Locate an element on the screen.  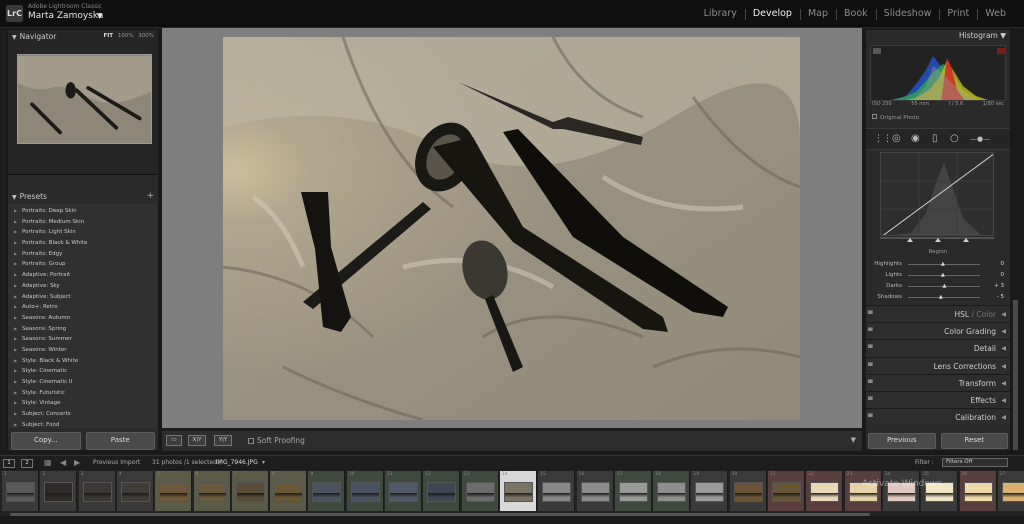
filmstrip-thumbnail: 21 is located at coordinates (786, 491).